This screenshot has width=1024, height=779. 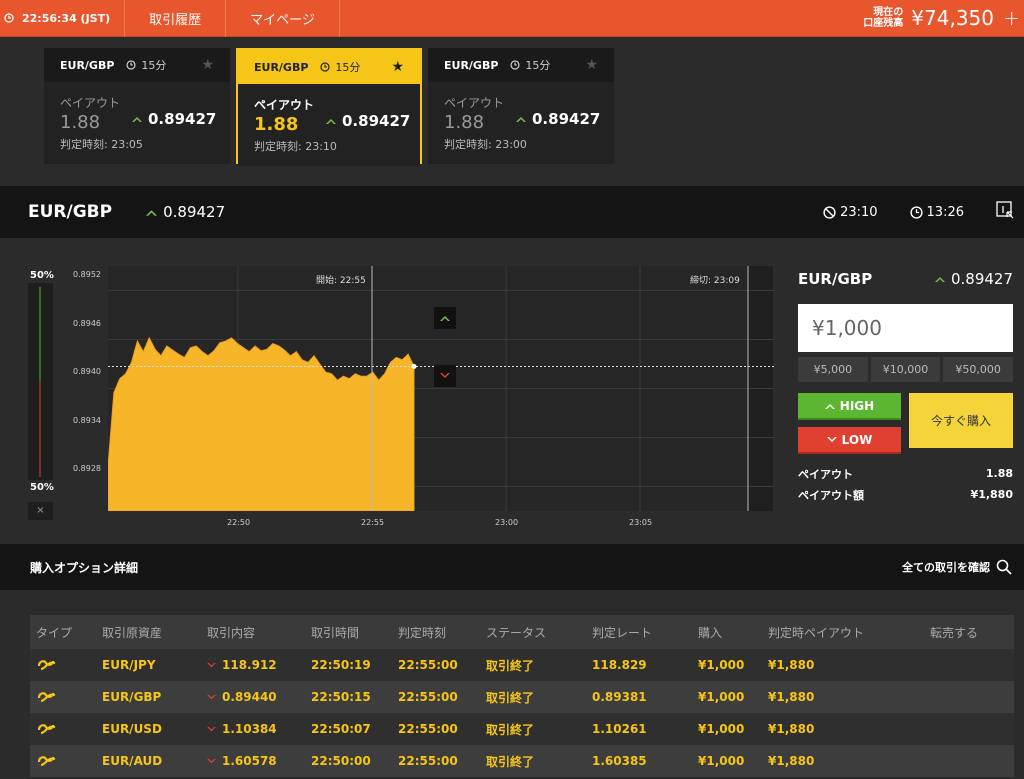 What do you see at coordinates (946, 567) in the screenshot?
I see `all-trades-text: 全ての取引を確認` at bounding box center [946, 567].